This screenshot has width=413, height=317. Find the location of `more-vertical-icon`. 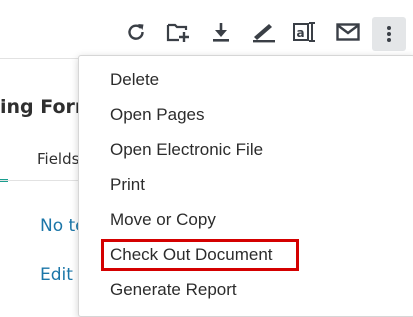

more-vertical-icon is located at coordinates (389, 34).